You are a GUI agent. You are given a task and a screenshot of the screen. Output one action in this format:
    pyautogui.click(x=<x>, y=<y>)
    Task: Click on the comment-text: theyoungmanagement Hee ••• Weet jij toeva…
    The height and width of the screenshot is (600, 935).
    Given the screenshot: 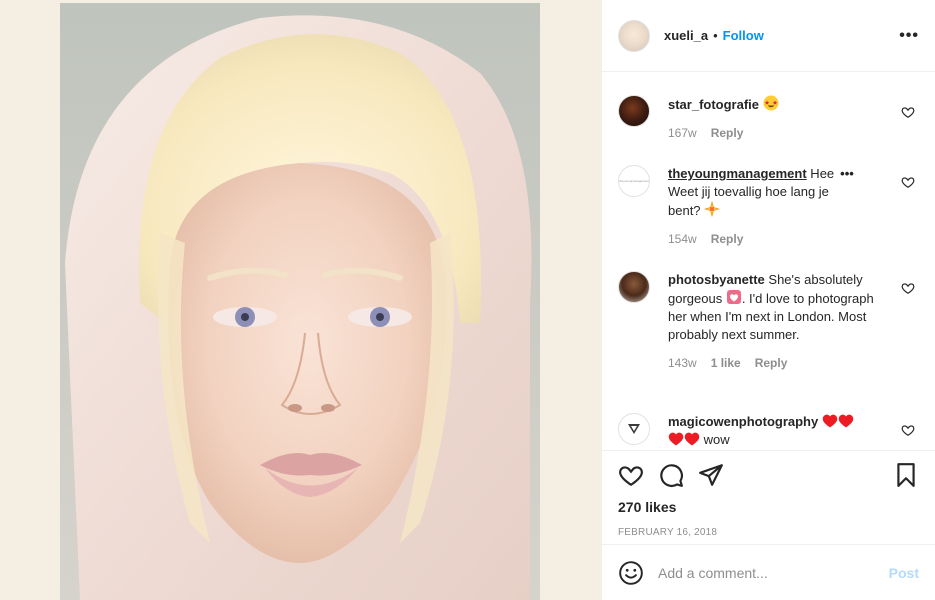 What is the action you would take?
    pyautogui.click(x=773, y=192)
    